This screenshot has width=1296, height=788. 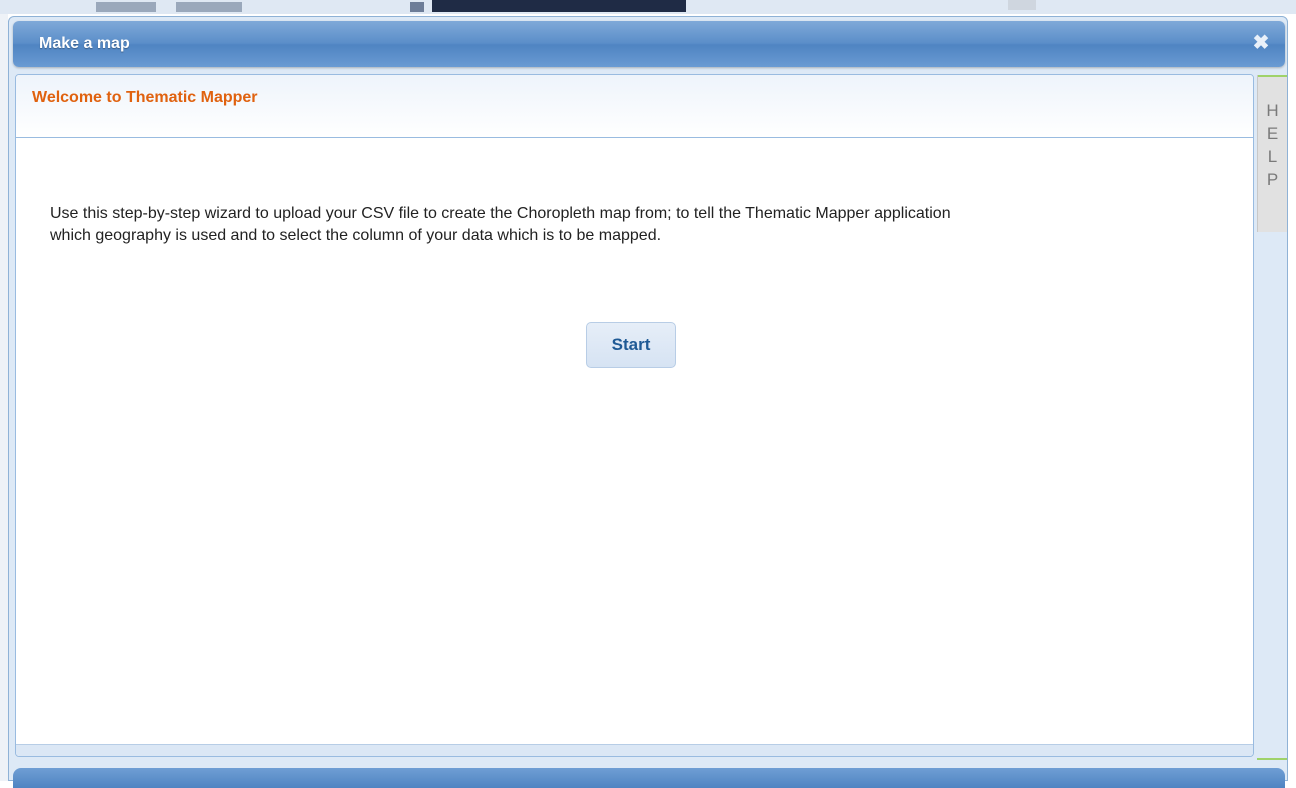 What do you see at coordinates (631, 345) in the screenshot?
I see `start-button: Start` at bounding box center [631, 345].